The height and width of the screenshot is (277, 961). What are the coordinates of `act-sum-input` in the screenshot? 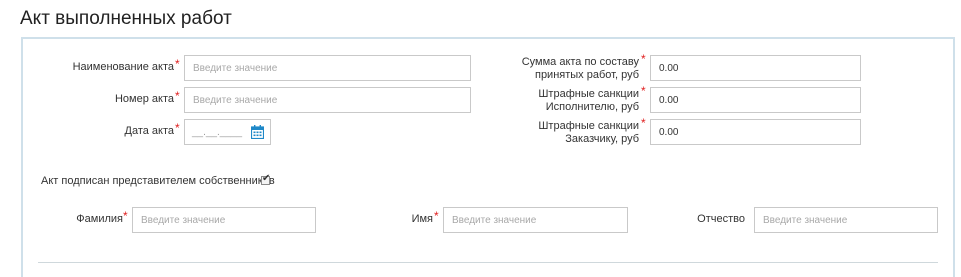 It's located at (755, 68).